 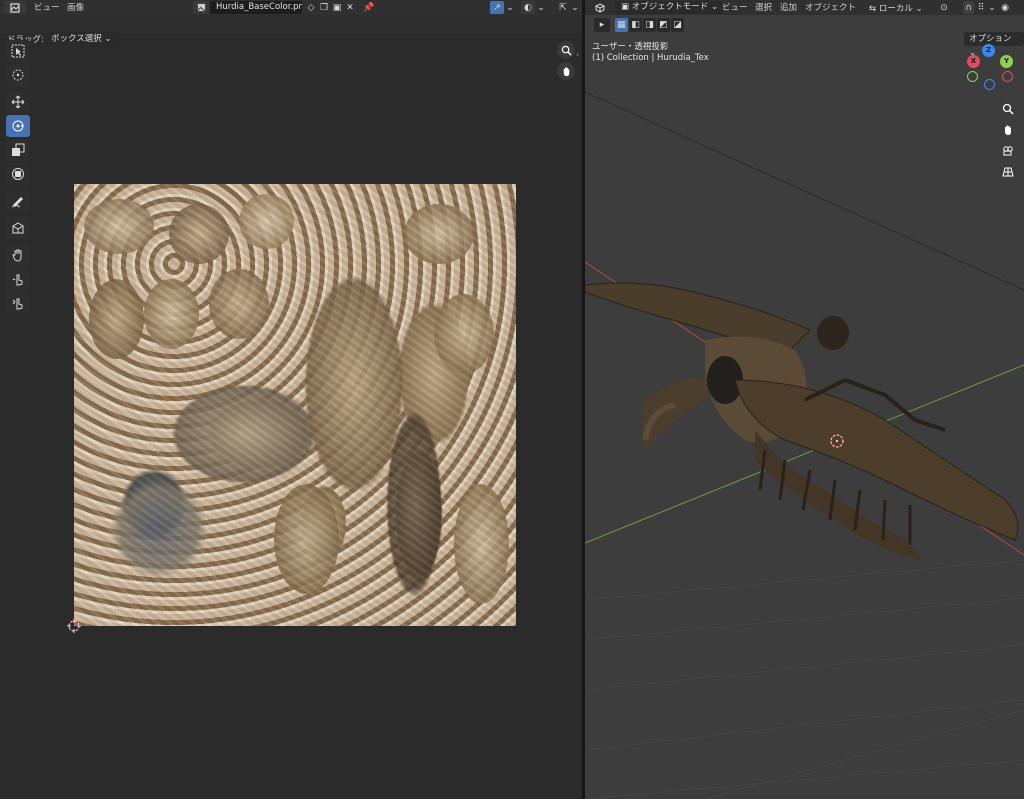 I want to click on menu-image: 画像, so click(x=75, y=8).